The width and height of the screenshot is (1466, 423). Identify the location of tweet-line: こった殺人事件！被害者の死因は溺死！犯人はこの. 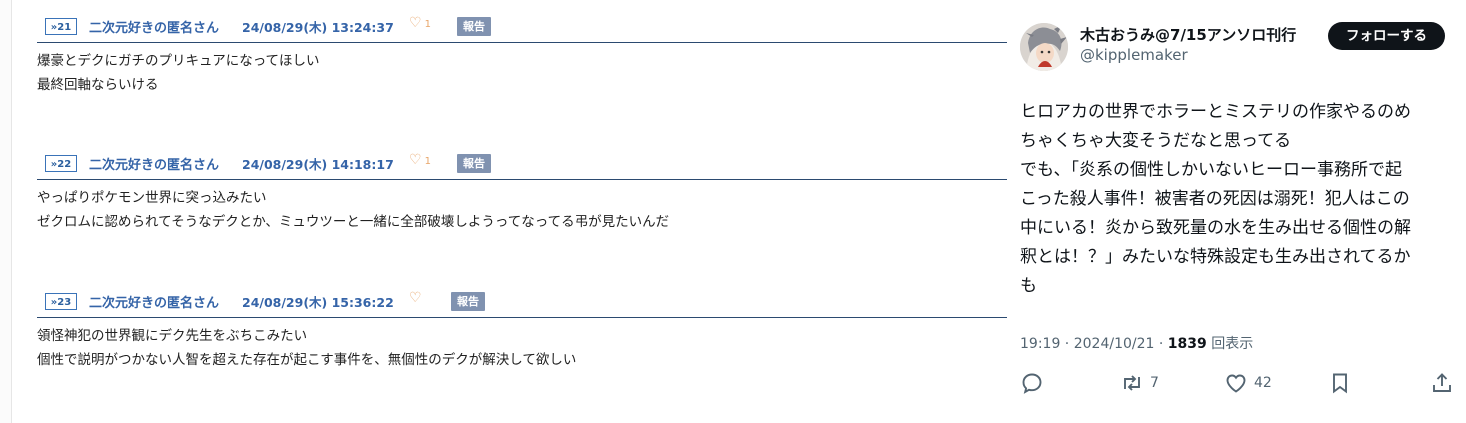
(1215, 199).